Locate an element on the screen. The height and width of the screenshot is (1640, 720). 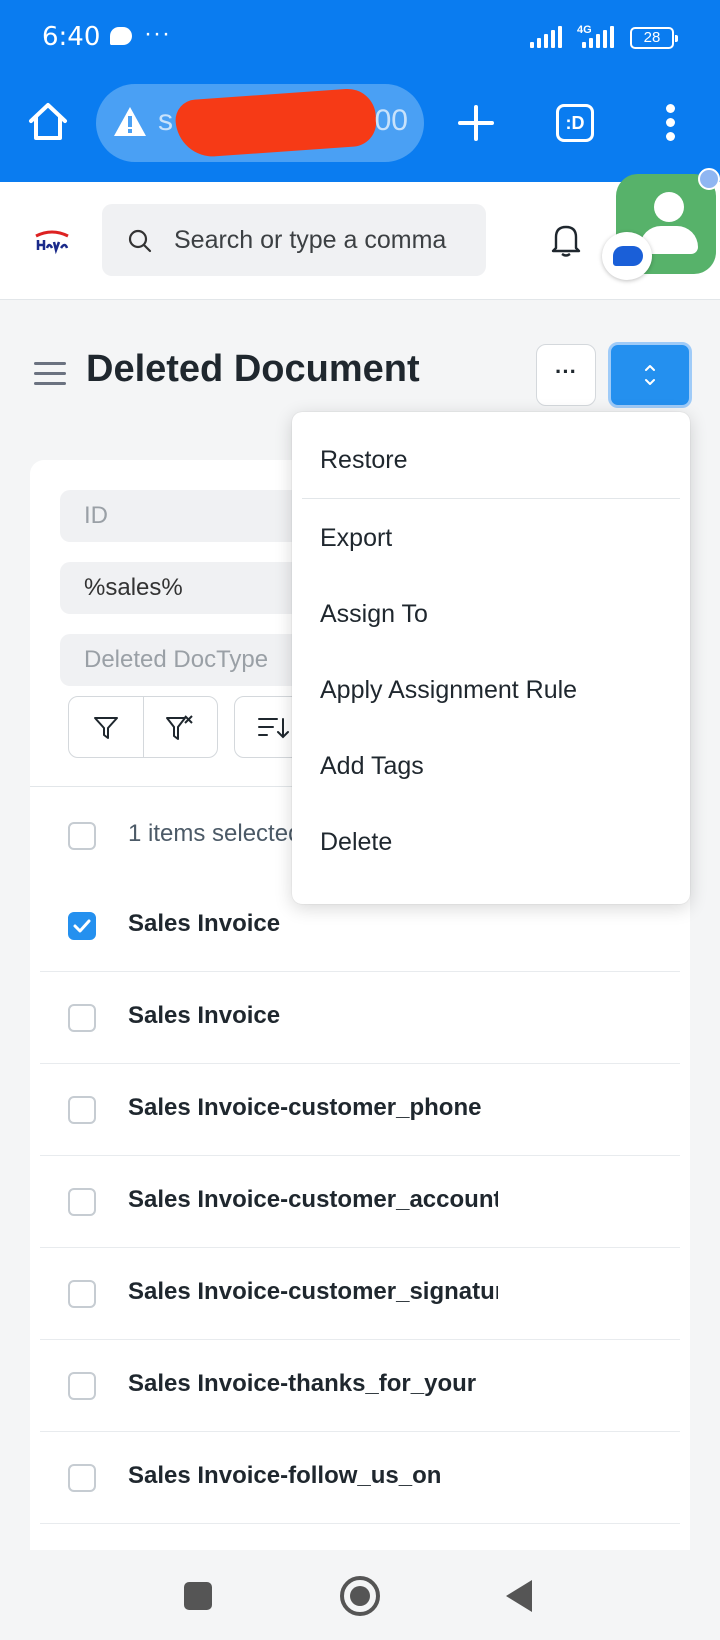
menu-item-add-tags: Add Tags is located at coordinates (372, 766).